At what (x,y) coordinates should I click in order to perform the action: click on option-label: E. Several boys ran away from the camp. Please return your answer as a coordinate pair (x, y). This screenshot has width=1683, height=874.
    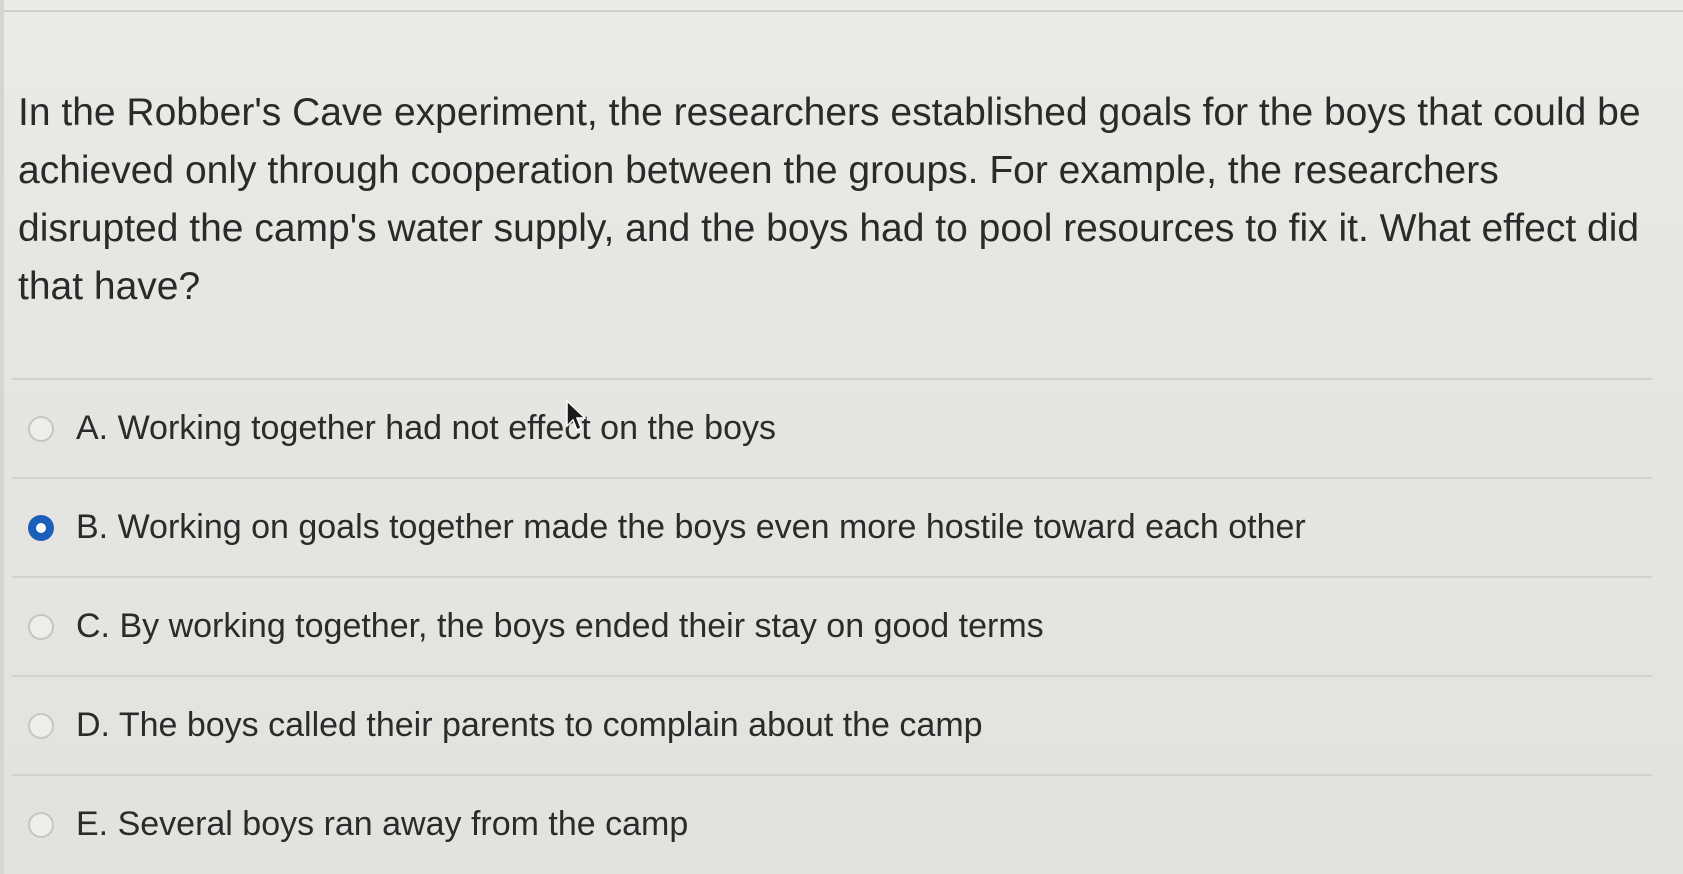
    Looking at the image, I should click on (382, 824).